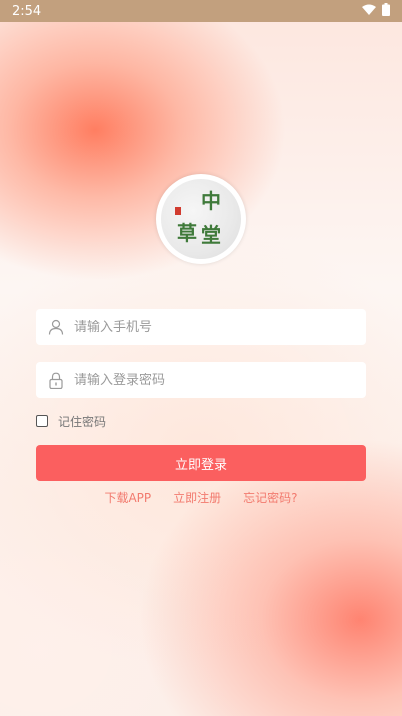 The width and height of the screenshot is (402, 716). I want to click on logo-char-1: 中, so click(211, 201).